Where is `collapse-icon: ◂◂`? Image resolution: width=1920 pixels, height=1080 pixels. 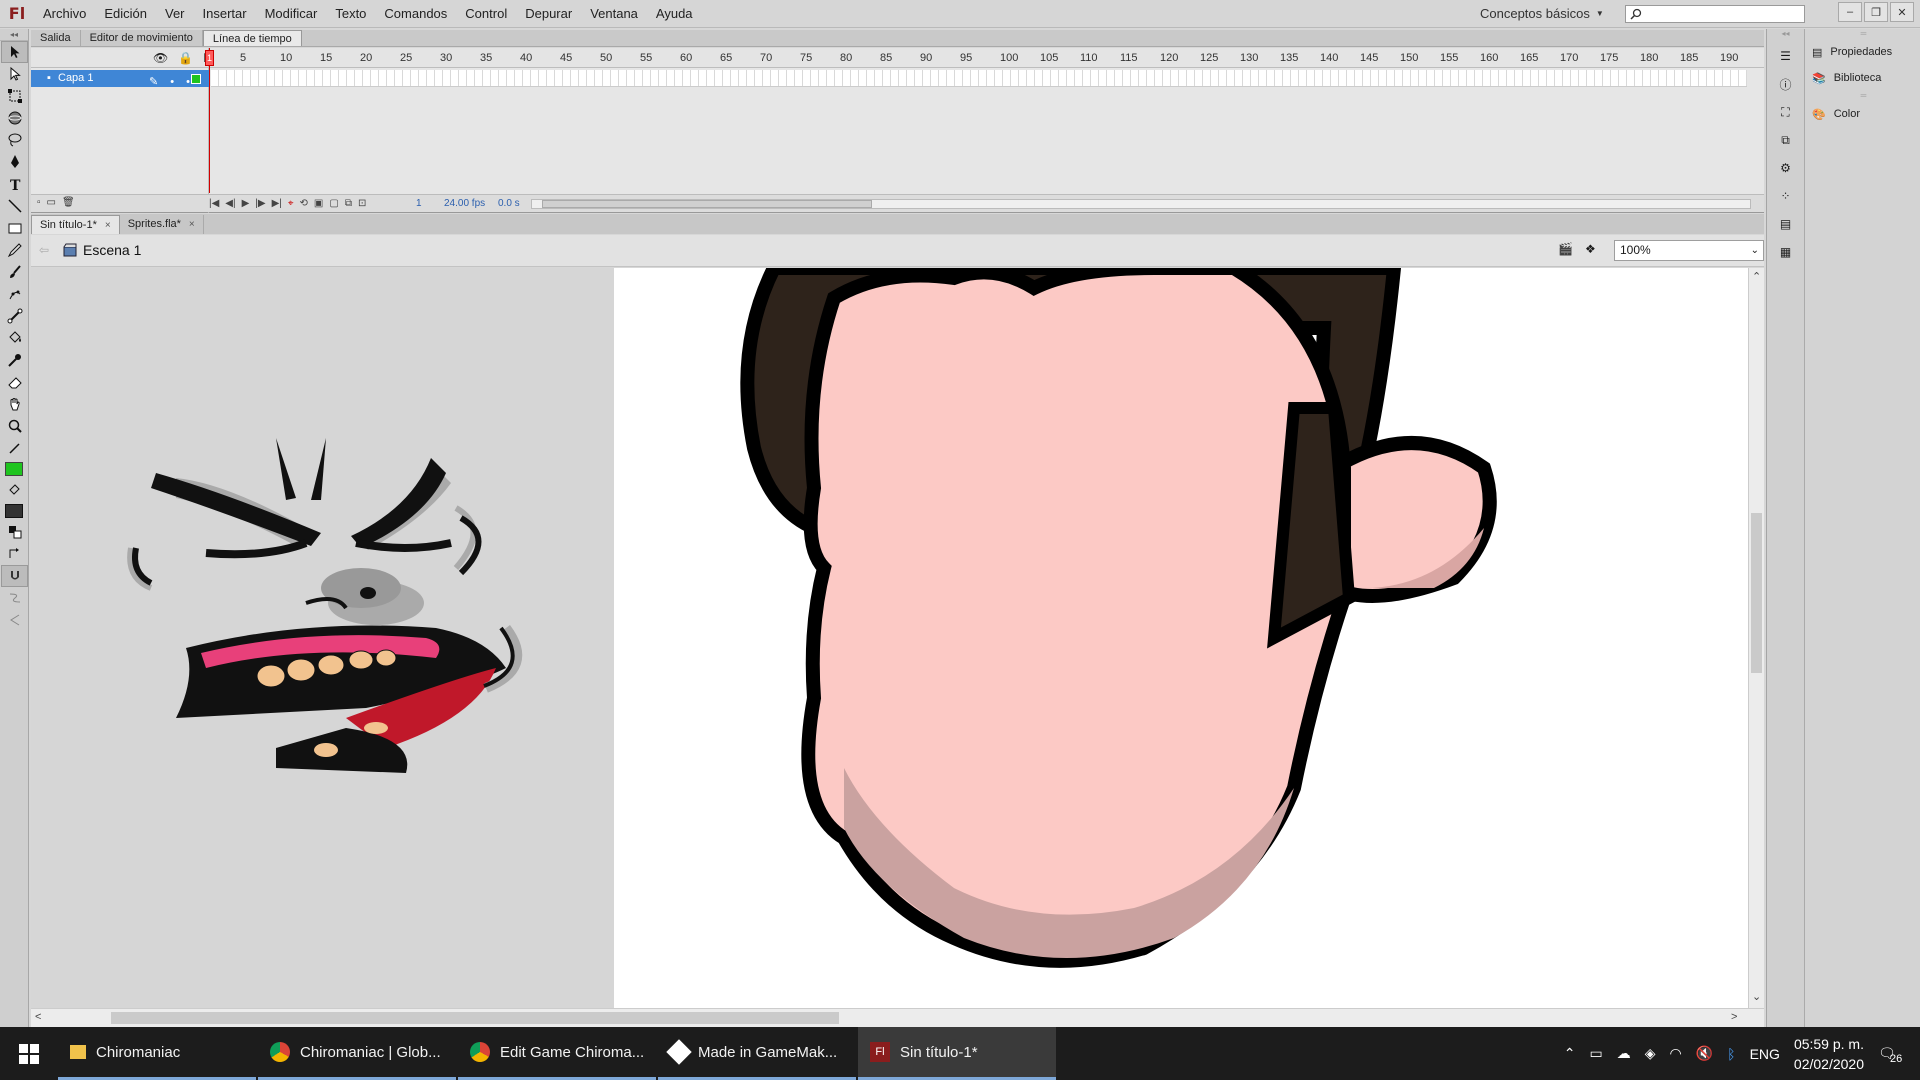 collapse-icon: ◂◂ is located at coordinates (14, 35).